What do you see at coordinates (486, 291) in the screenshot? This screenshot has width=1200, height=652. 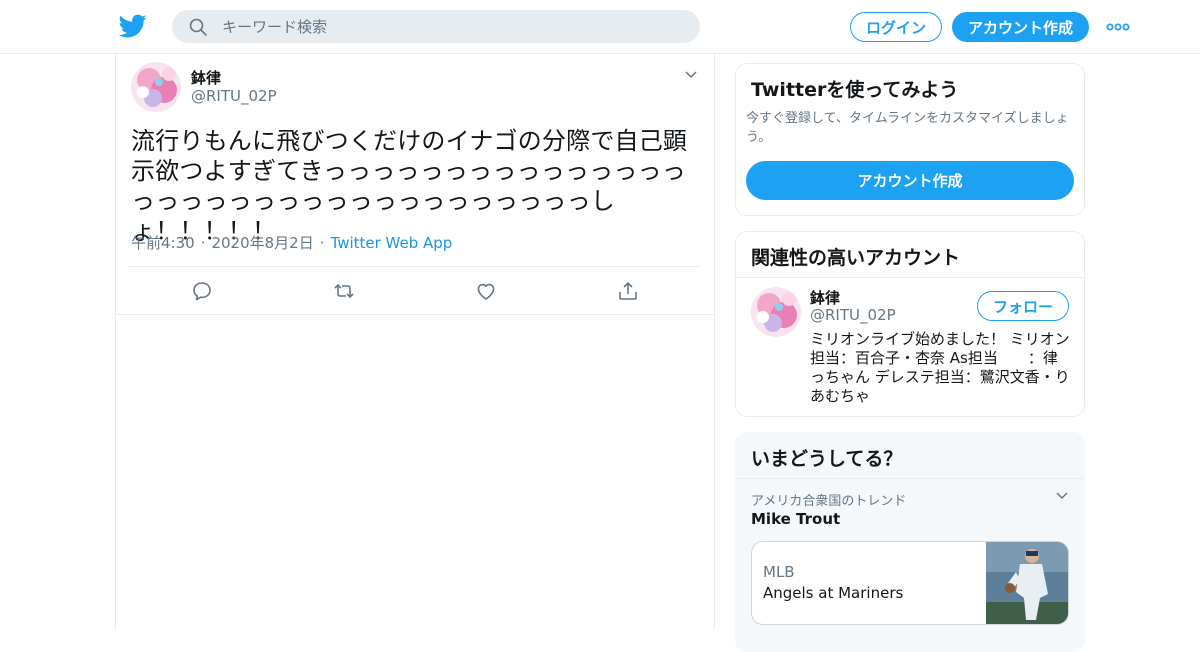 I see `like-icon` at bounding box center [486, 291].